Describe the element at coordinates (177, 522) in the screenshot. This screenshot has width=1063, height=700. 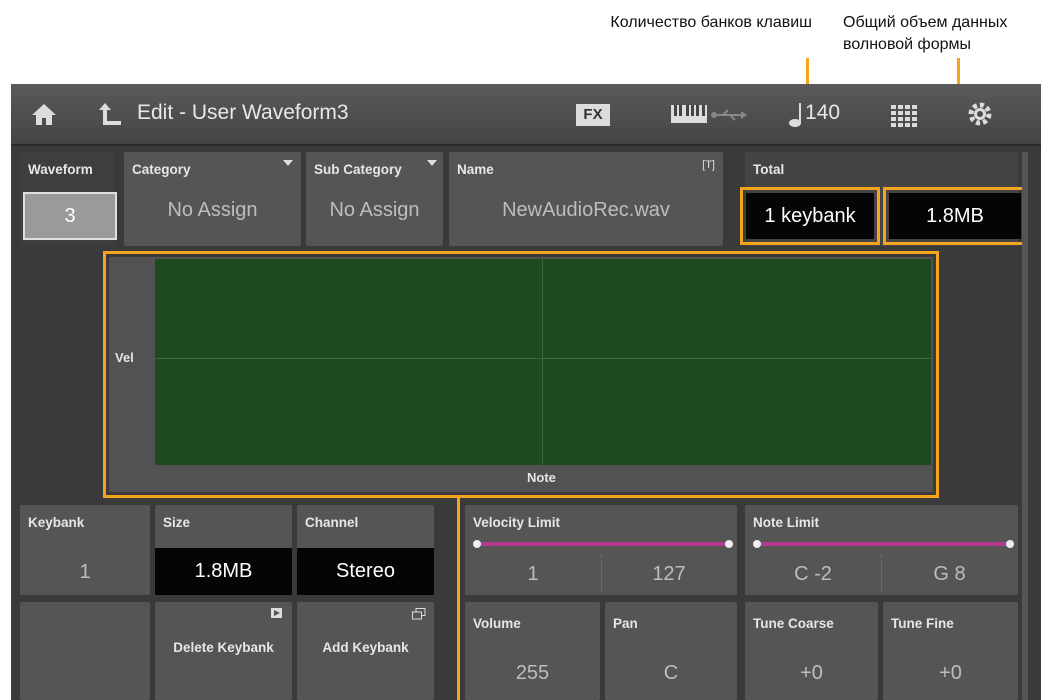
I see `size-label: Size` at that location.